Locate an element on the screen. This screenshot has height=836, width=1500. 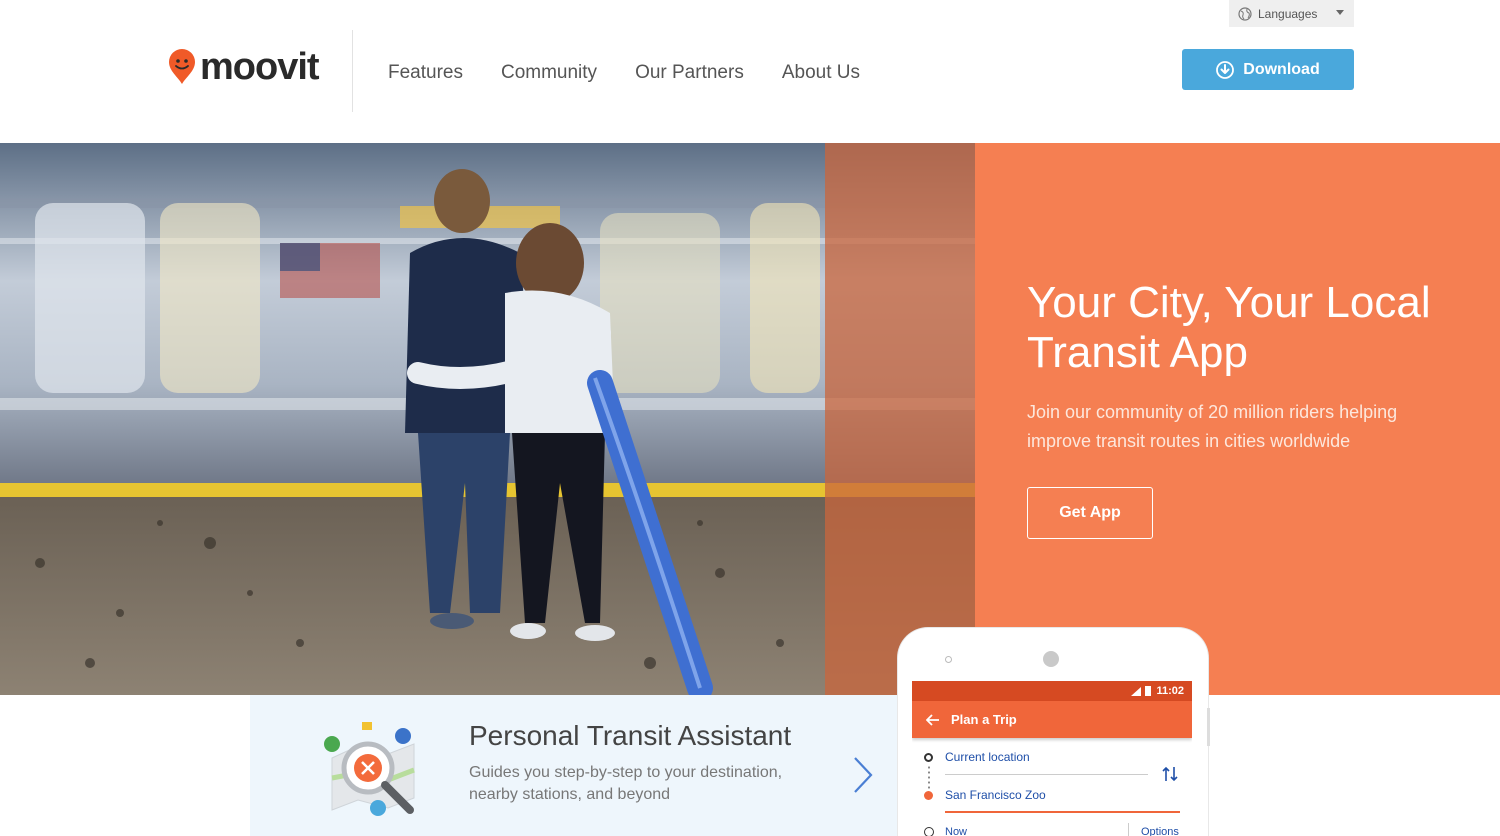
globe-icon is located at coordinates (1245, 13).